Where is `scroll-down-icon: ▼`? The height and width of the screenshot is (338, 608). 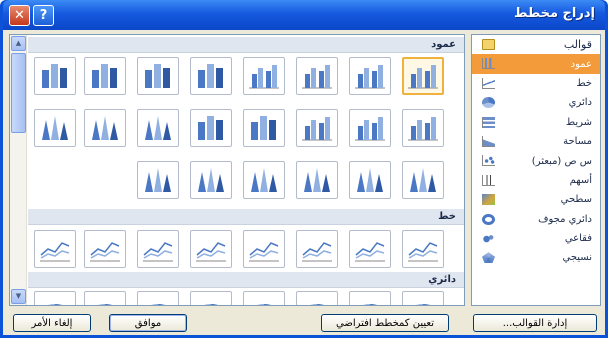
scroll-down-icon: ▼ is located at coordinates (18, 296).